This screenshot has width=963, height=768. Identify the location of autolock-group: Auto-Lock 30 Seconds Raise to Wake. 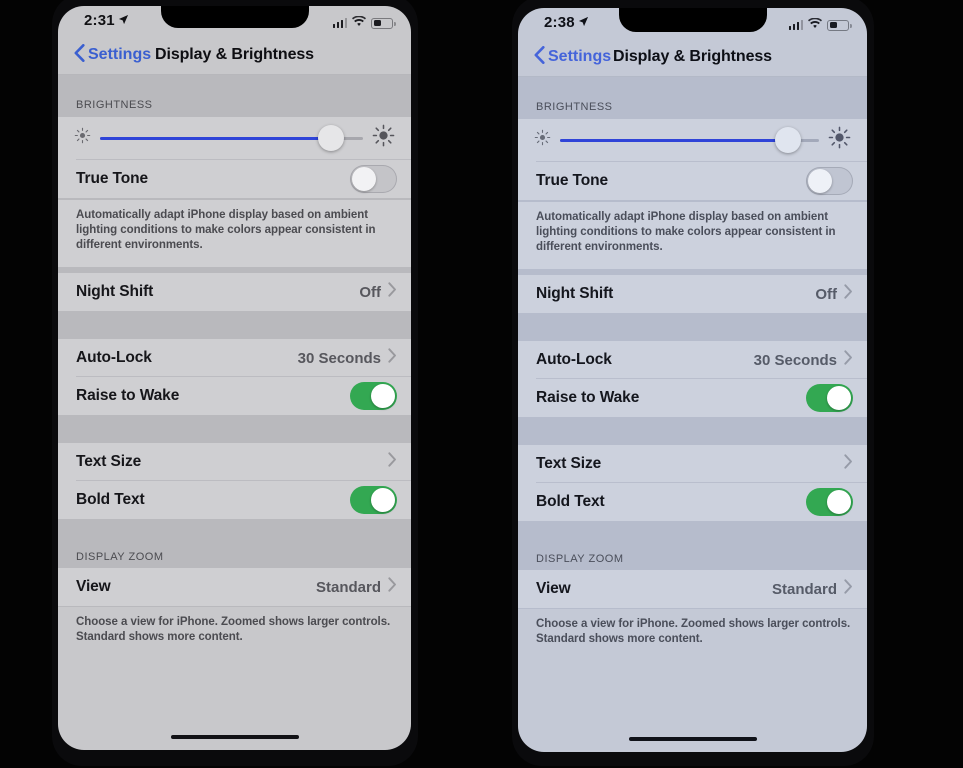
(692, 379).